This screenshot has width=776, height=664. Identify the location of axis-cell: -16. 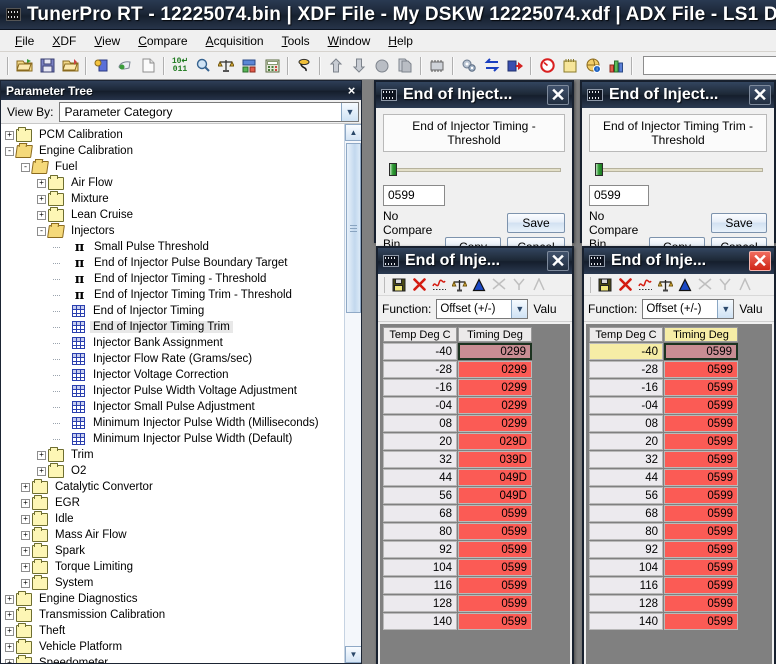
(626, 387).